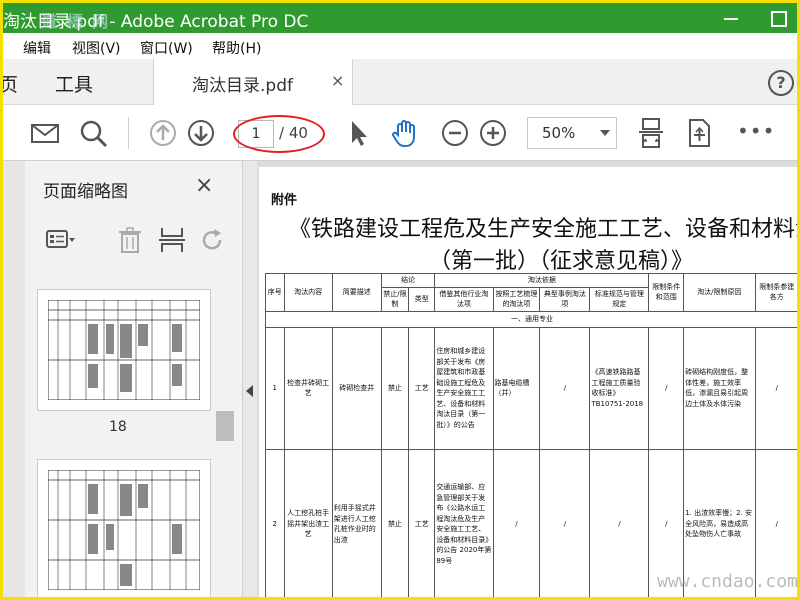 Image resolution: width=800 pixels, height=600 pixels. What do you see at coordinates (275, 522) in the screenshot?
I see `cell-seq: 2` at bounding box center [275, 522].